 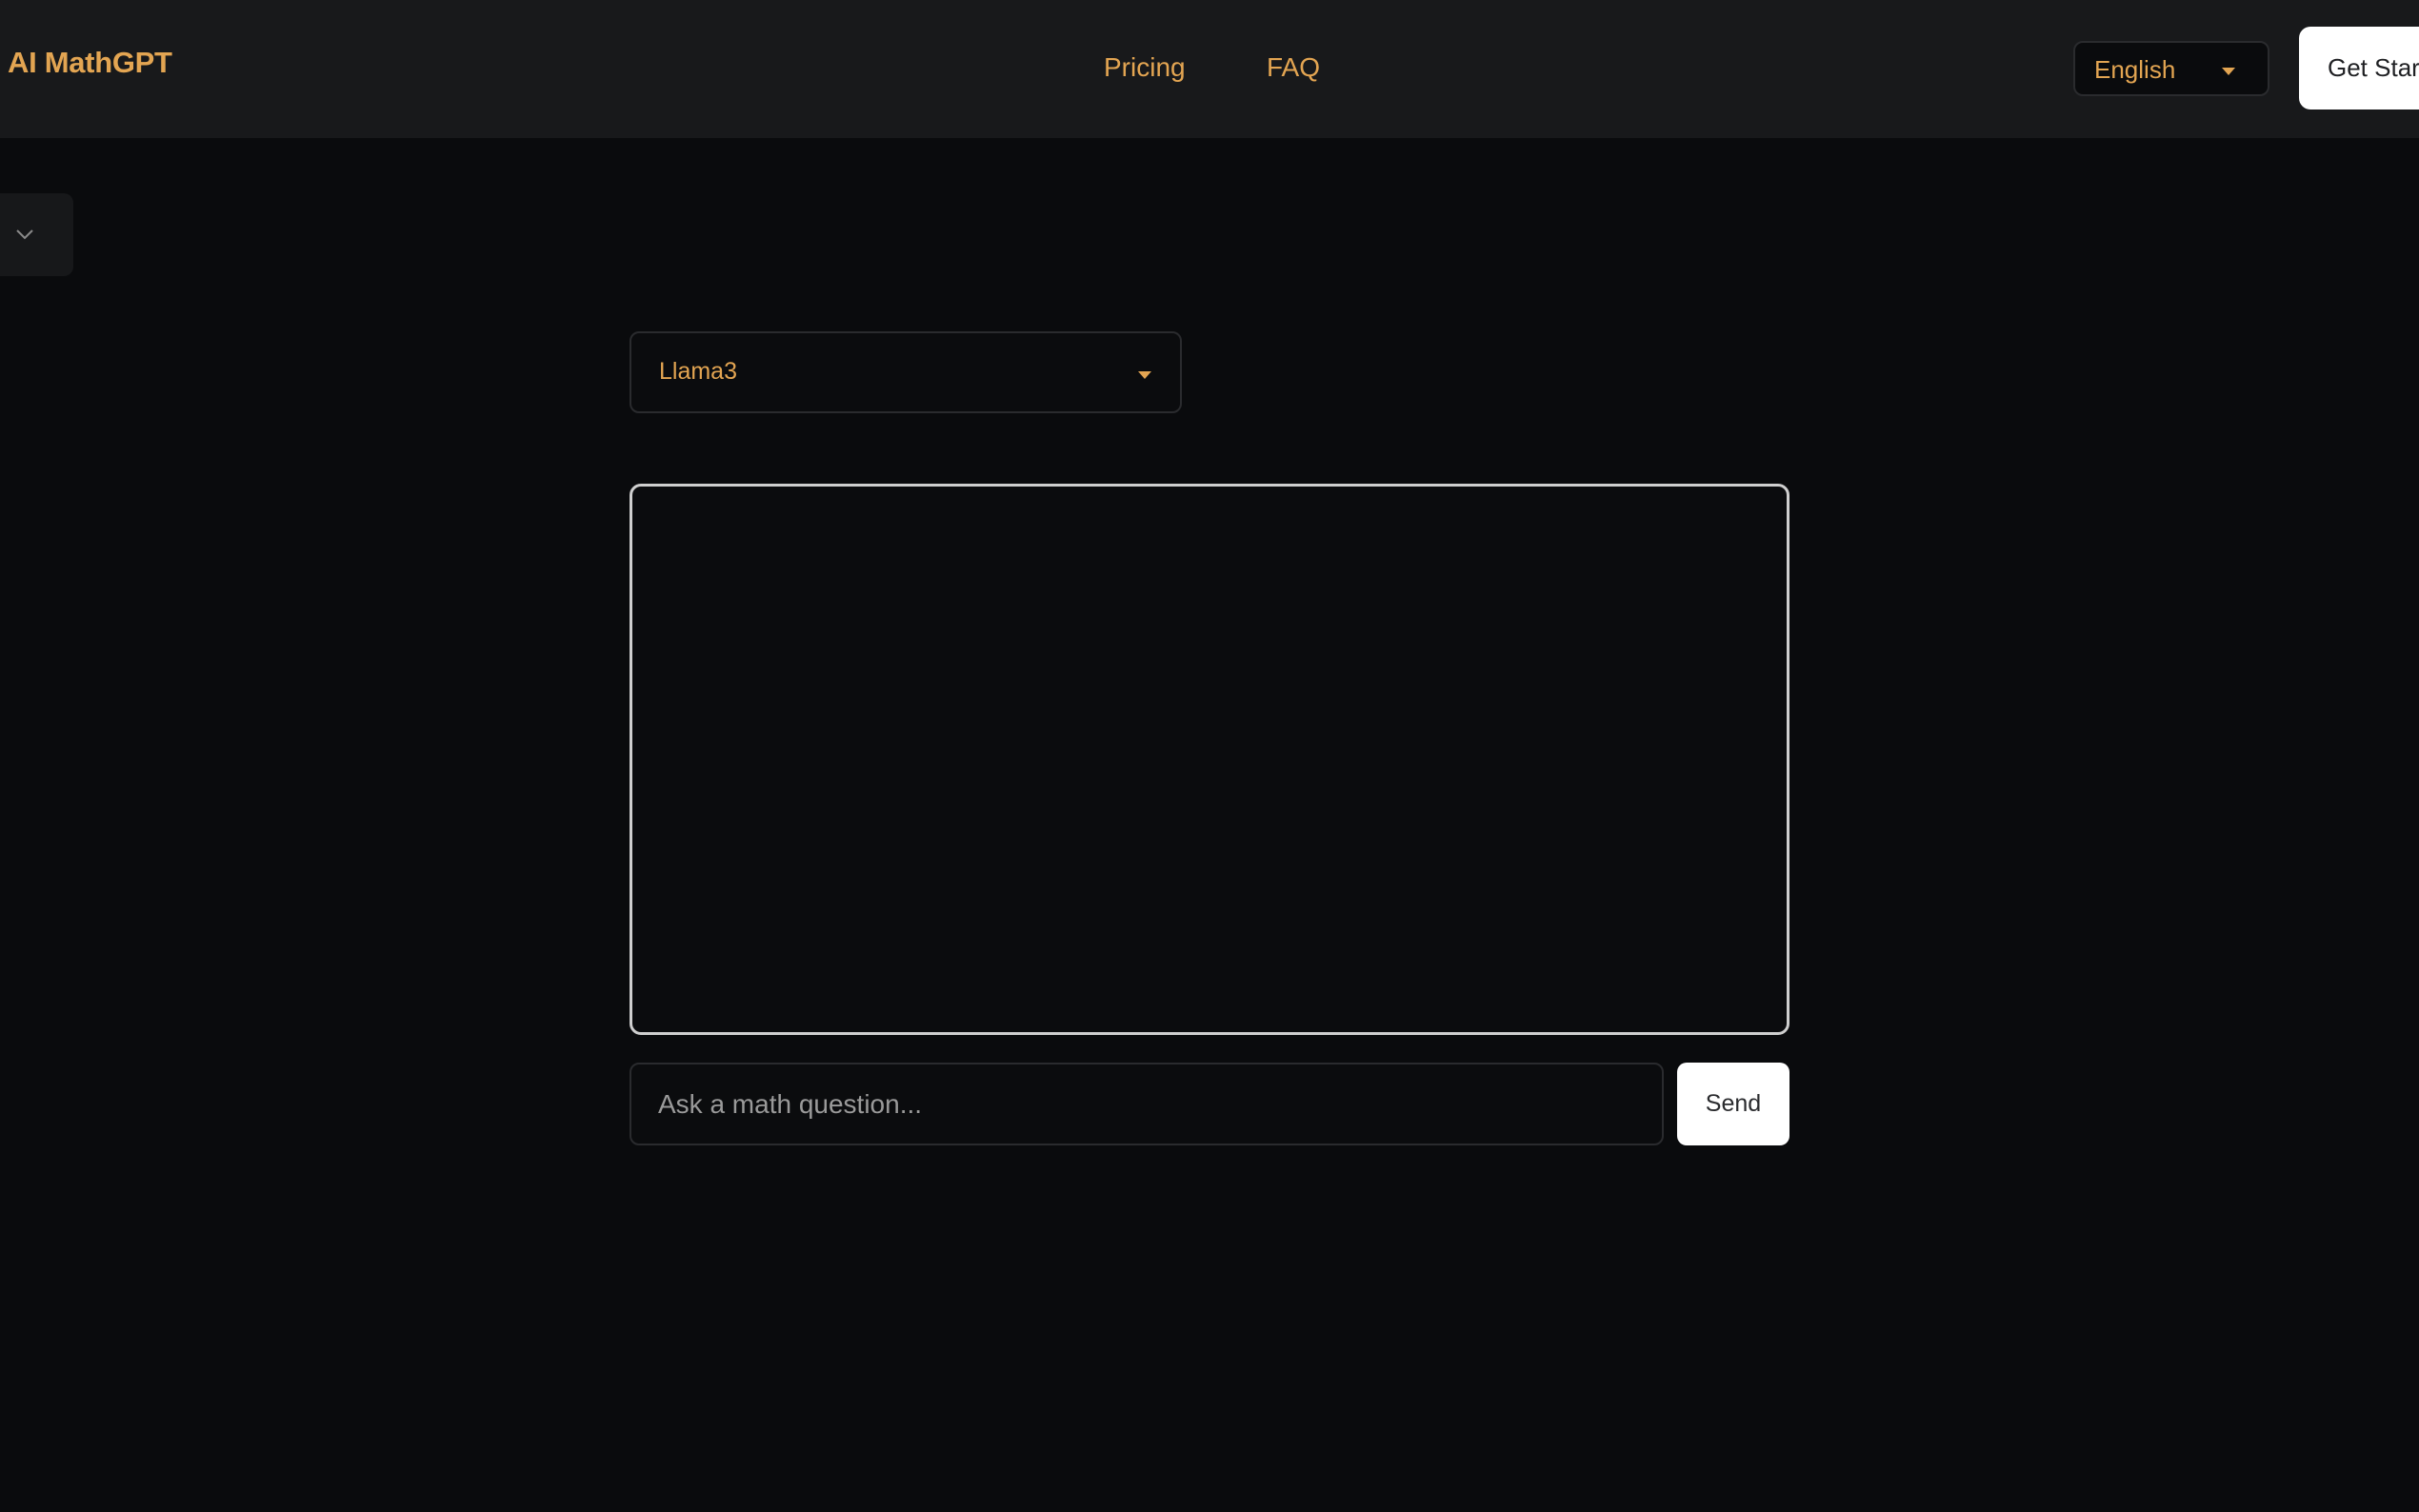 What do you see at coordinates (1293, 67) in the screenshot?
I see `nav-link-faq: FAQ` at bounding box center [1293, 67].